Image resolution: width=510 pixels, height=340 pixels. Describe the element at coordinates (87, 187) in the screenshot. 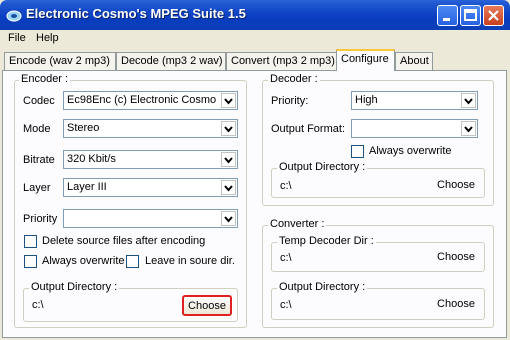

I see `layer-value: Layer III` at that location.